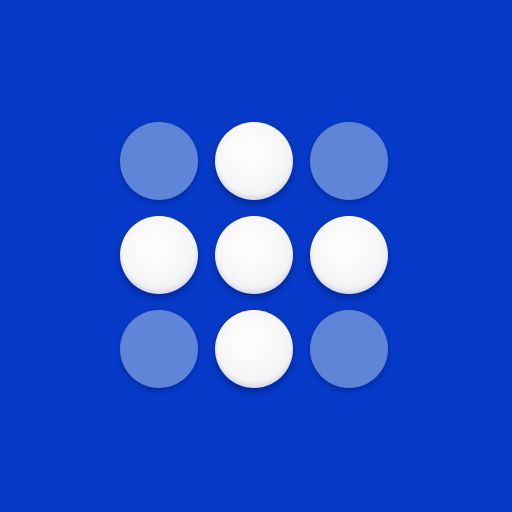 Image resolution: width=512 pixels, height=512 pixels. What do you see at coordinates (159, 349) in the screenshot?
I see `dot-dim-6-icon` at bounding box center [159, 349].